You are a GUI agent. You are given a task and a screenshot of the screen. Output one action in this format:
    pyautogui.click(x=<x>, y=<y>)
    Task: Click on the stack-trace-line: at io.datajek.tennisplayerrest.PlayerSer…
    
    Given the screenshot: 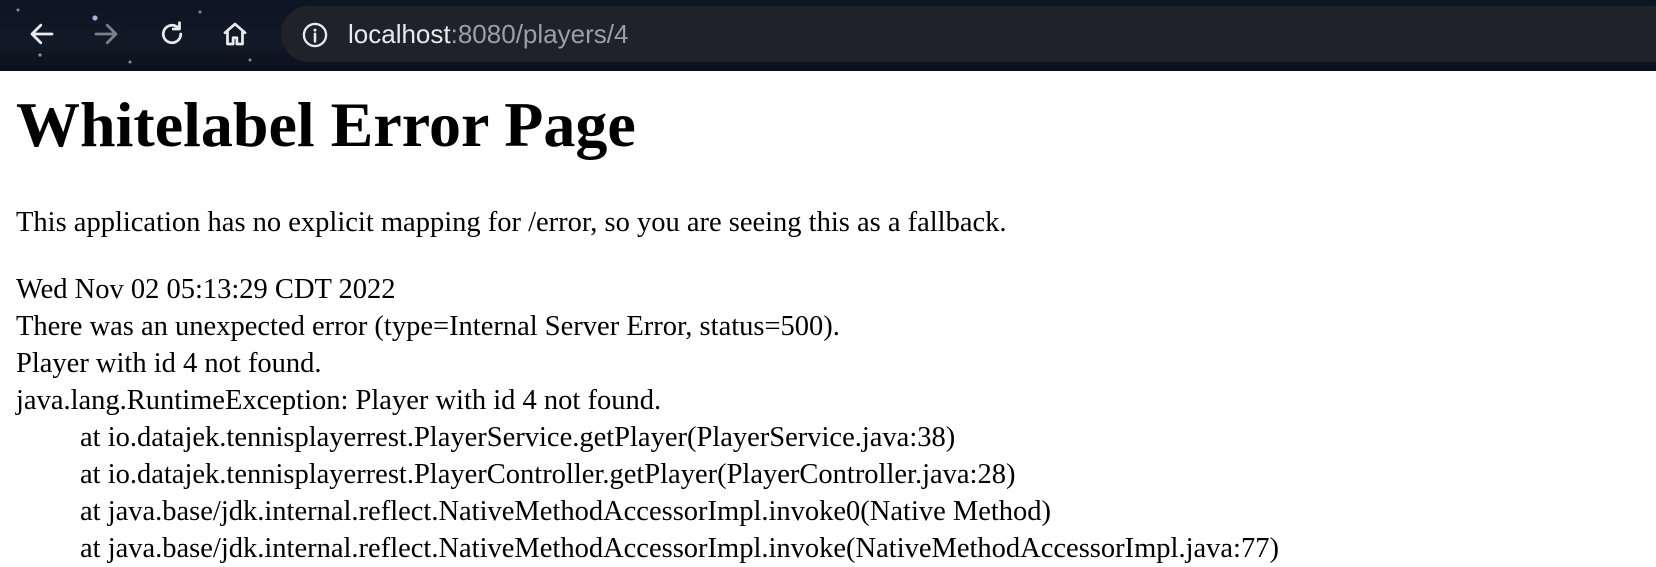 What is the action you would take?
    pyautogui.click(x=518, y=437)
    